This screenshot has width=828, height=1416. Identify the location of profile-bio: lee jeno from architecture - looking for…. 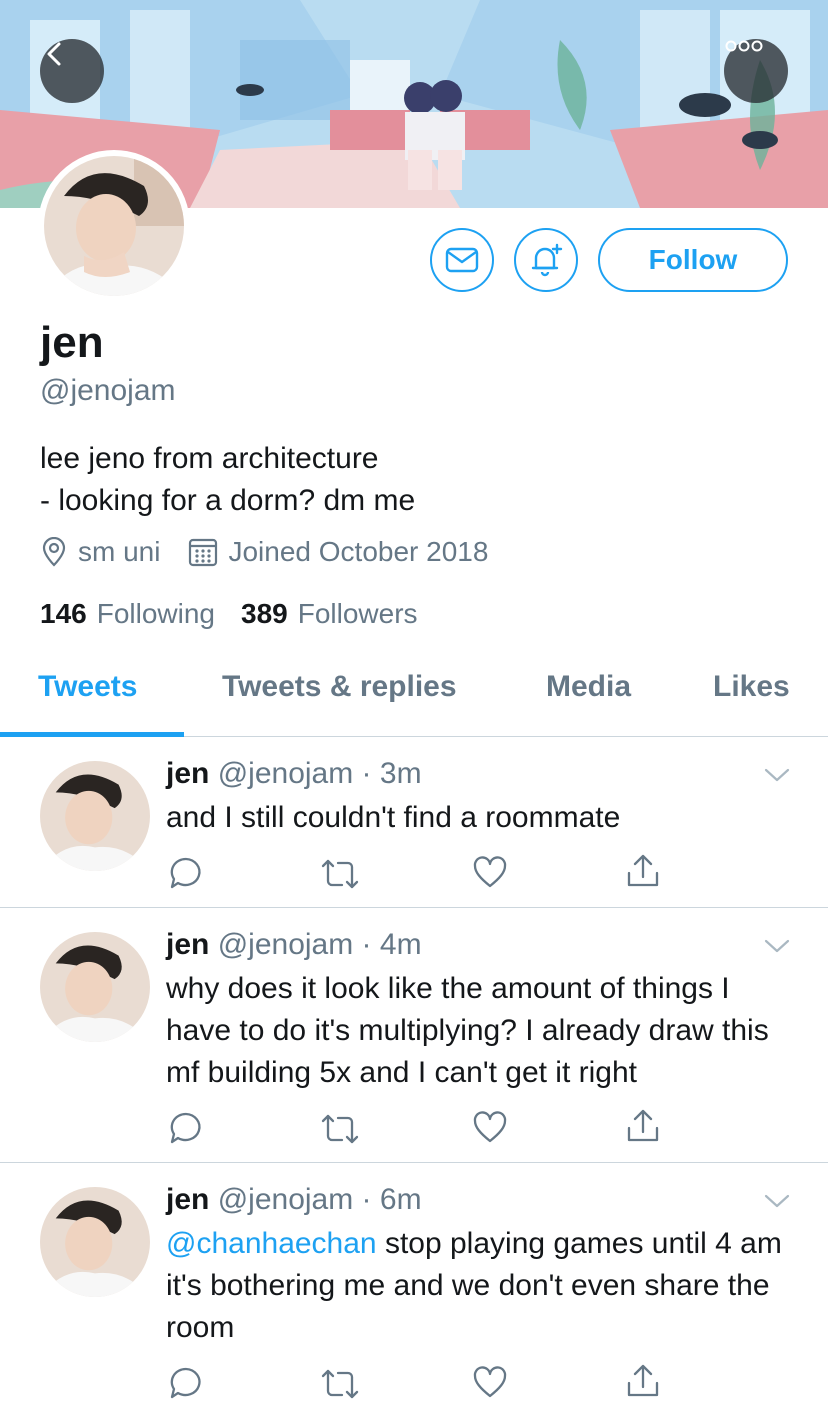
(227, 480).